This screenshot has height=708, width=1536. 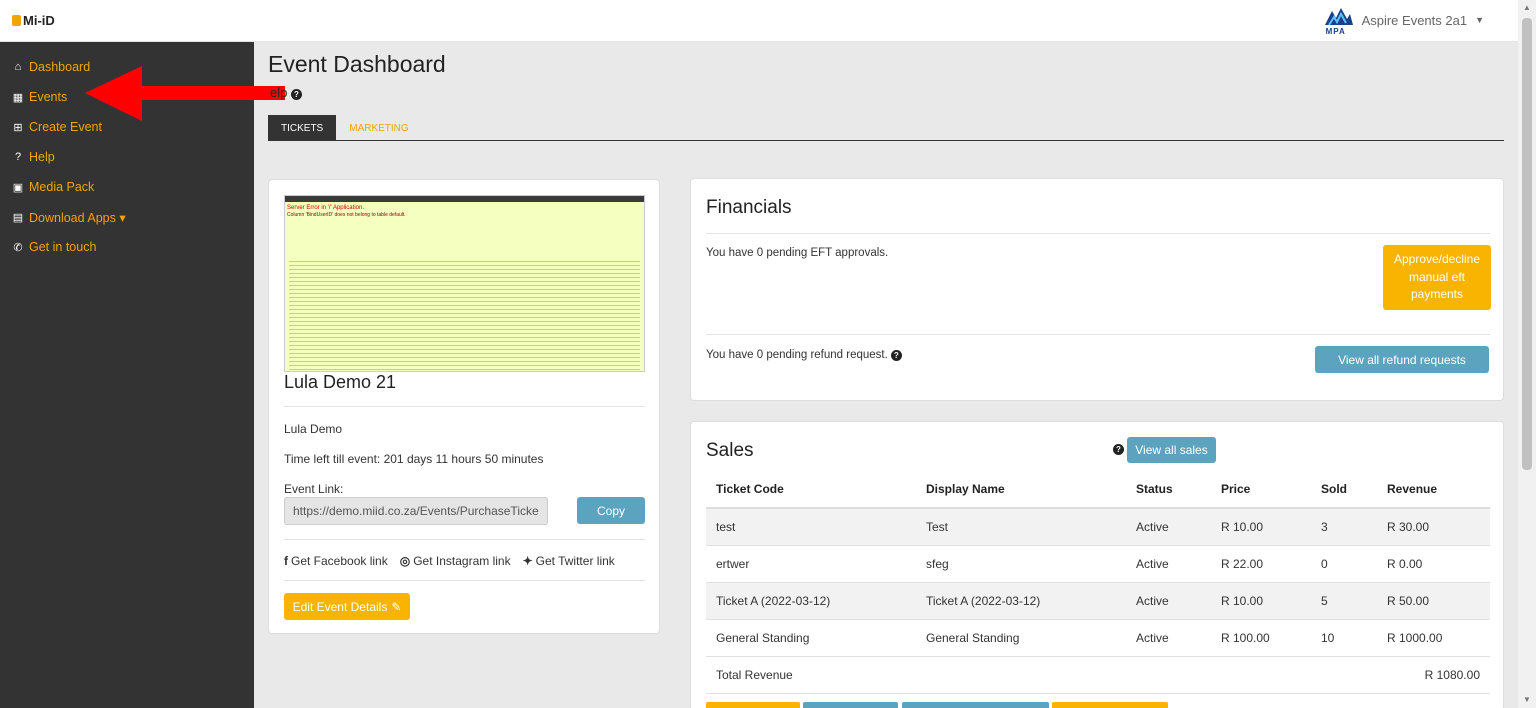 What do you see at coordinates (1168, 489) in the screenshot?
I see `column-header: Status` at bounding box center [1168, 489].